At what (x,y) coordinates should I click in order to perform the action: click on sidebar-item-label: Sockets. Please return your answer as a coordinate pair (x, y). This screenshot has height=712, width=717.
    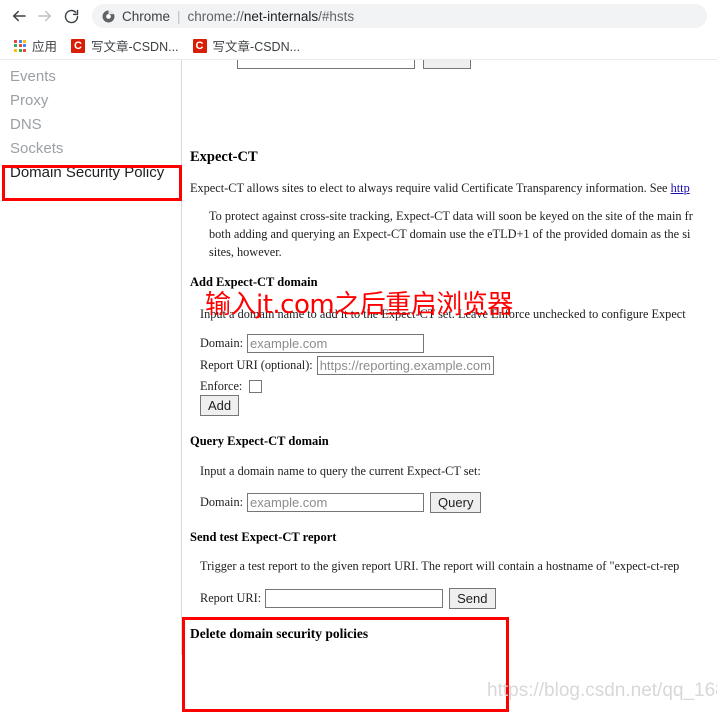
    Looking at the image, I should click on (37, 148).